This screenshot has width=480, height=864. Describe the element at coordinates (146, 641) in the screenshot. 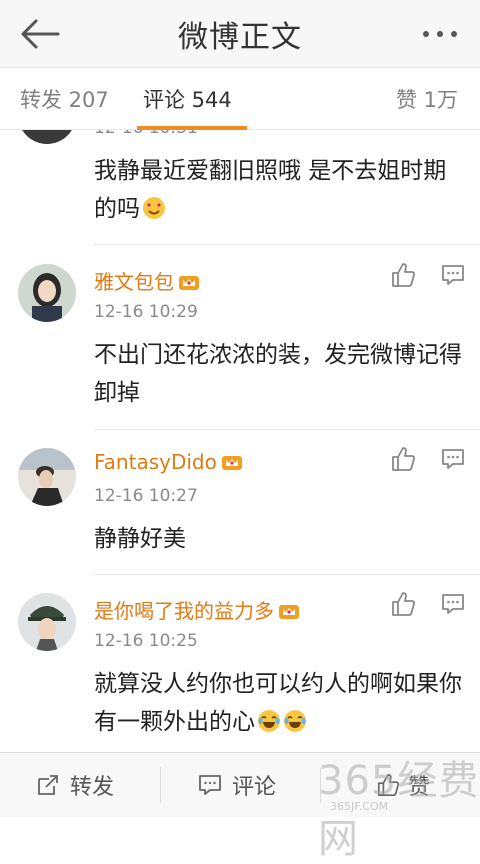

I see `comment-time: 12-16 10:25` at that location.